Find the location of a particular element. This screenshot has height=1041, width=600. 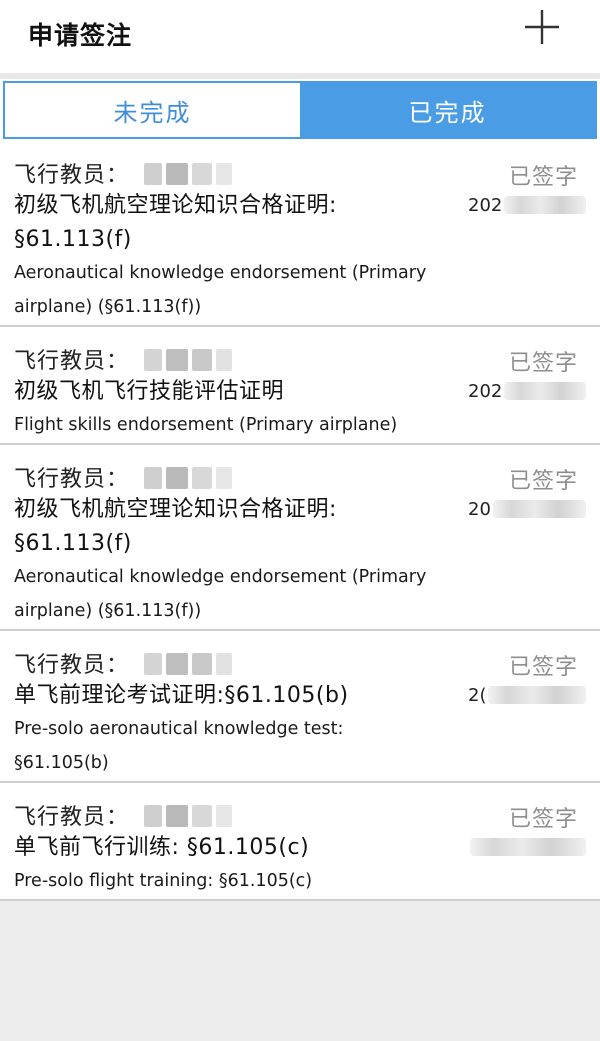

endorsement-title-en: Pre-solo aeronautical knowledge test: is located at coordinates (179, 729).